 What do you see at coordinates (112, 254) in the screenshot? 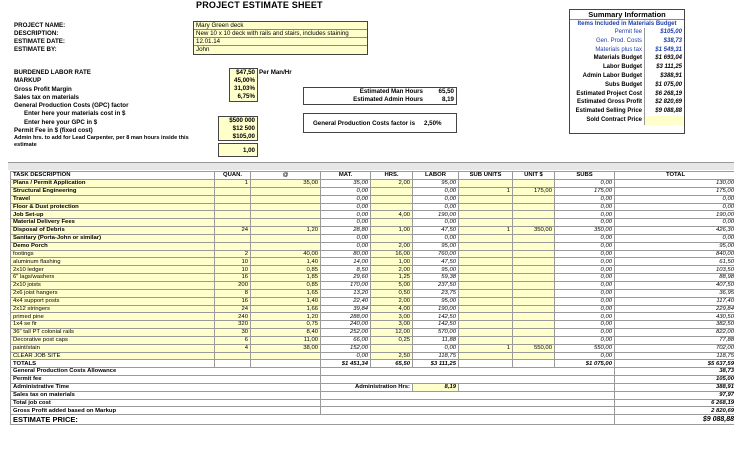
I see `cell-task: footings` at bounding box center [112, 254].